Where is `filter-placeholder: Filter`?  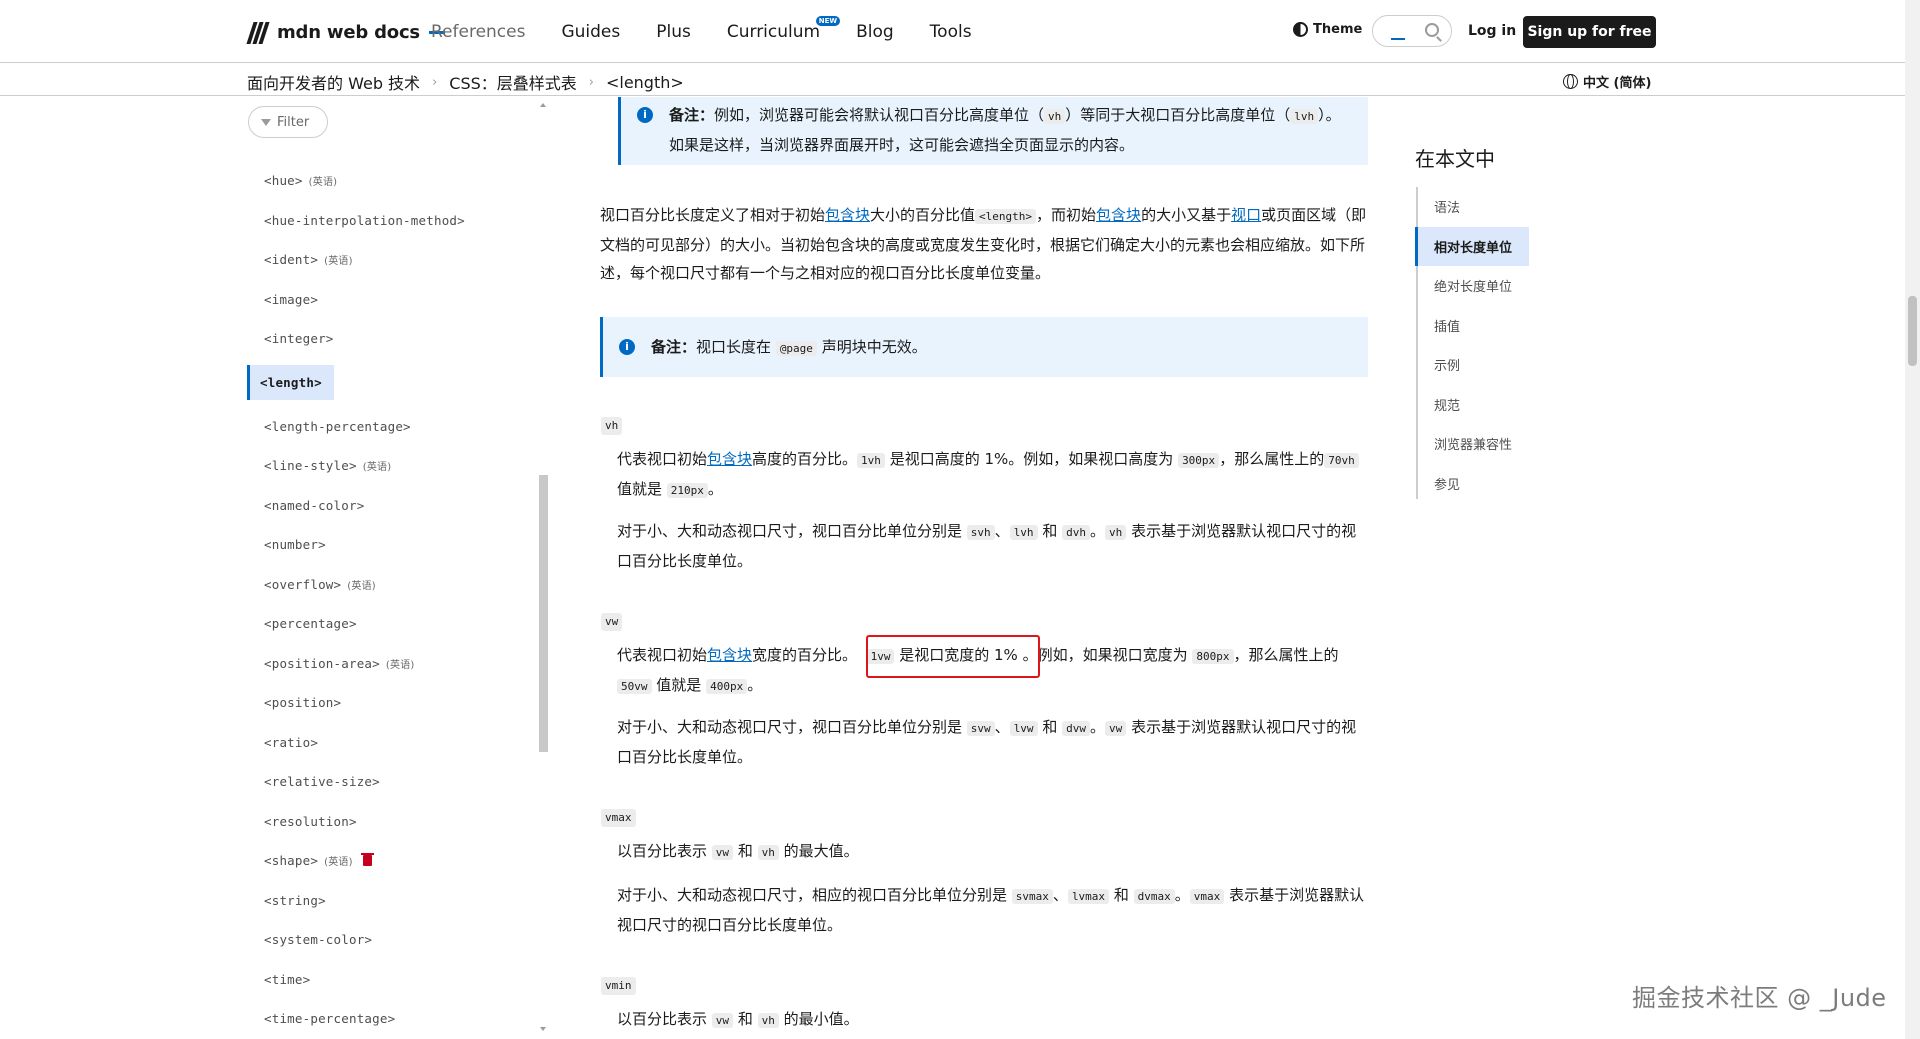
filter-placeholder: Filter is located at coordinates (293, 122).